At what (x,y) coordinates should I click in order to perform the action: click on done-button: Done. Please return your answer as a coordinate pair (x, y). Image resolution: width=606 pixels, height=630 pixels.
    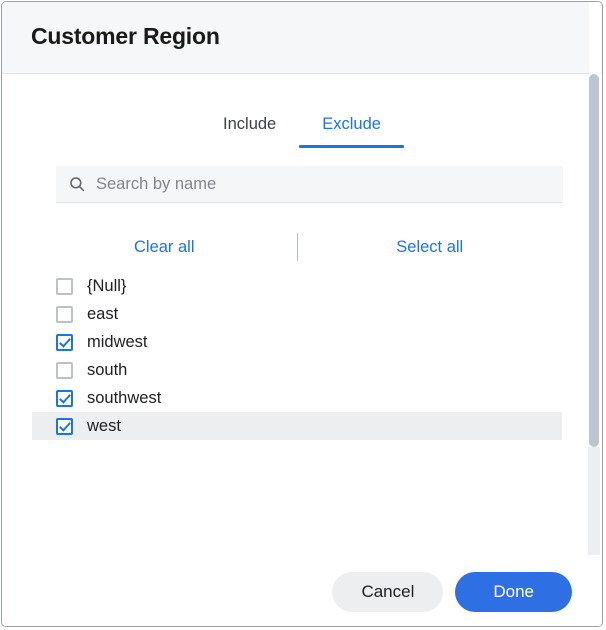
    Looking at the image, I should click on (513, 592).